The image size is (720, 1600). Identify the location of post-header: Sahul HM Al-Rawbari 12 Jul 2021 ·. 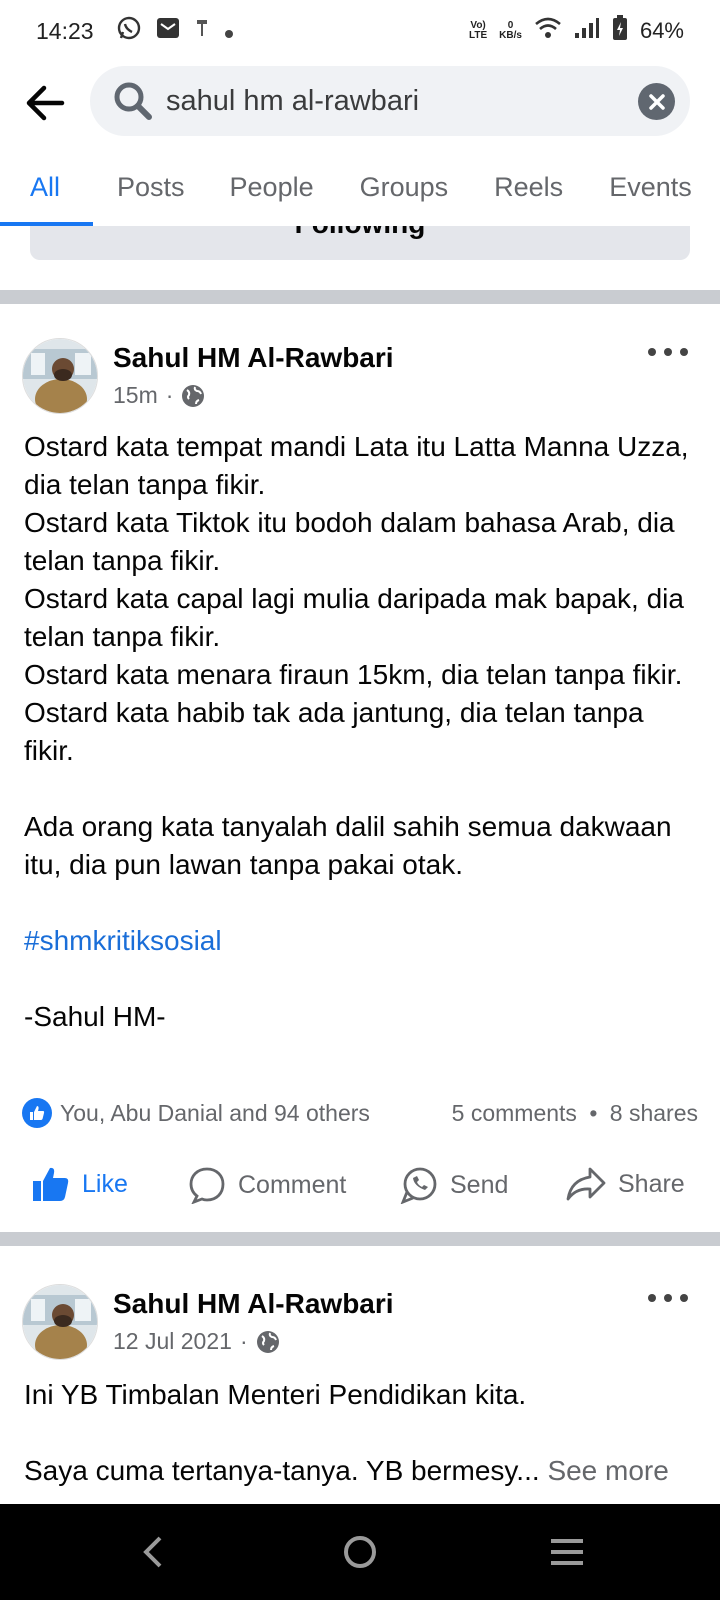
(360, 1324).